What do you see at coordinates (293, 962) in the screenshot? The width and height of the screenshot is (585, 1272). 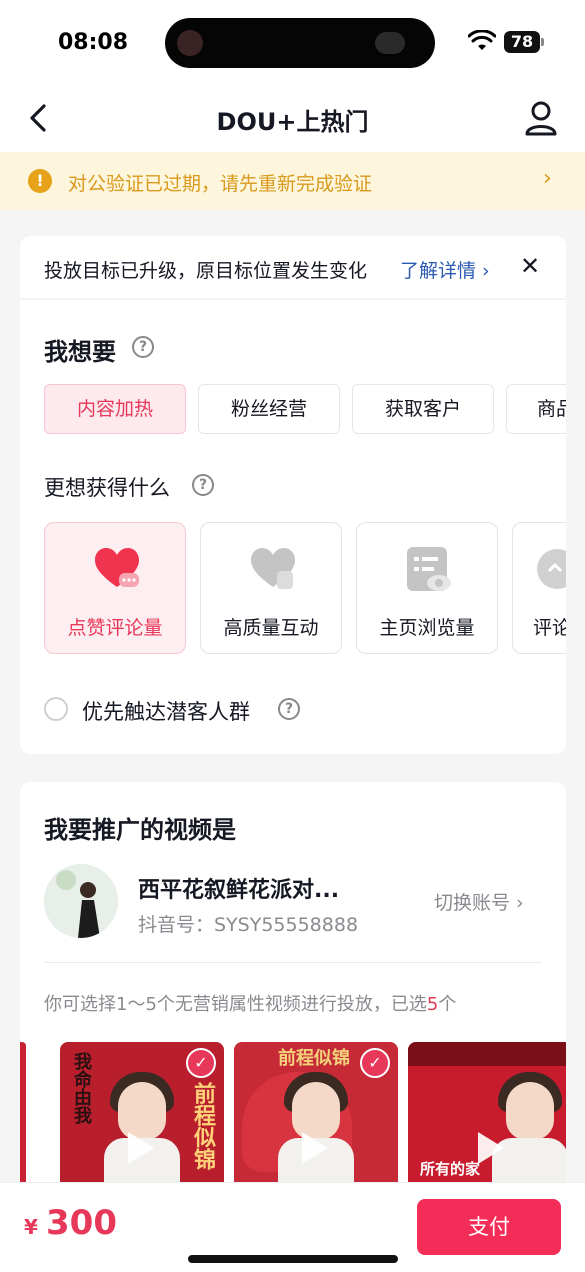 I see `divider` at bounding box center [293, 962].